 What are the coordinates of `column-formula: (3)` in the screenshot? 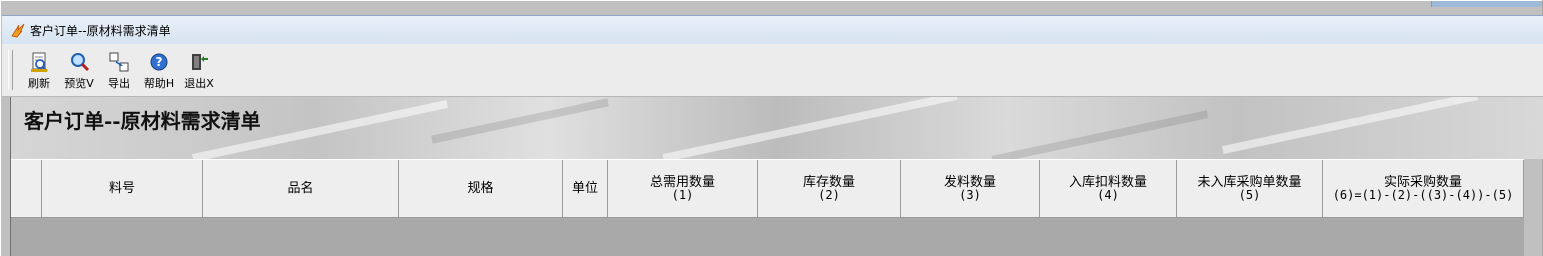 It's located at (970, 194).